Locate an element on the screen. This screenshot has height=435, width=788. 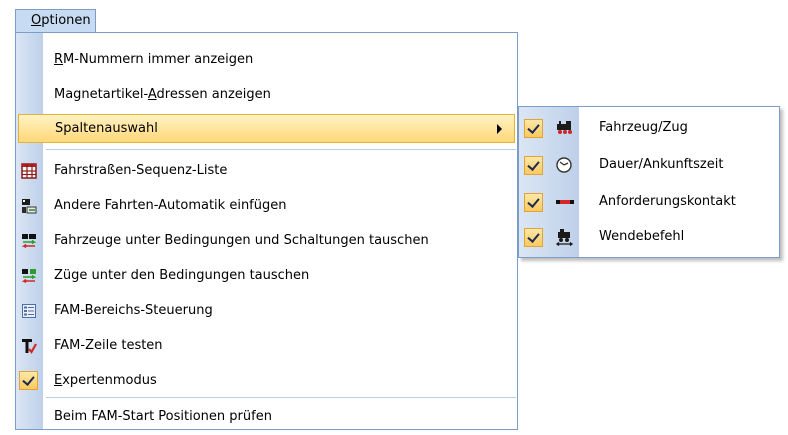
menu-item-label: Züge unter den Bedingungen tauschen is located at coordinates (182, 275).